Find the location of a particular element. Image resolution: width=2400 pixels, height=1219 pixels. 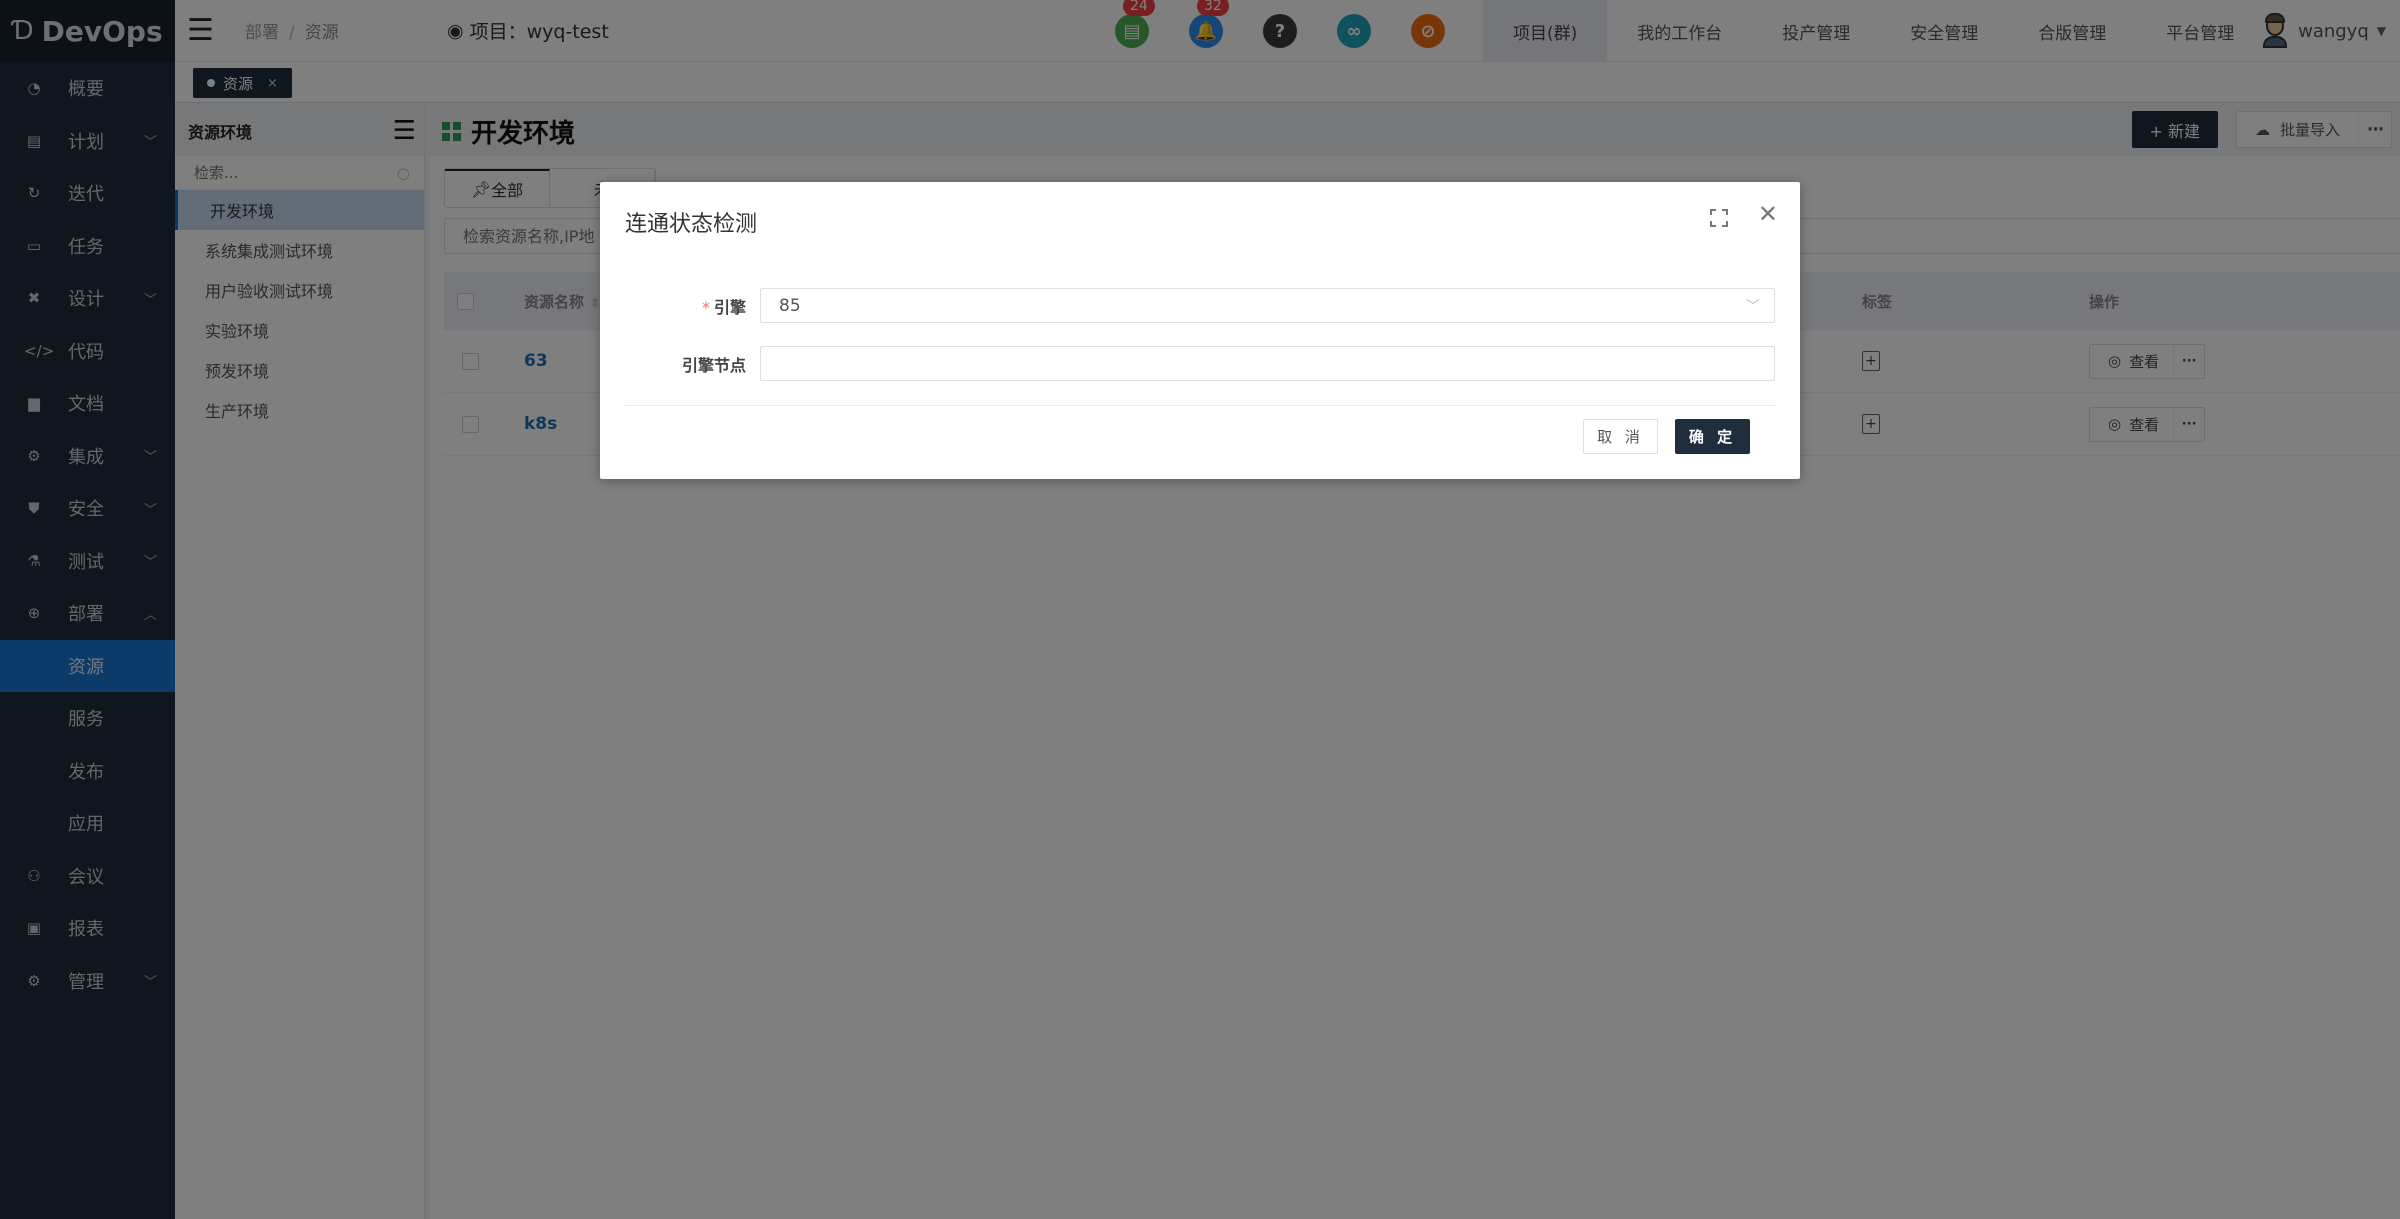

close-icon: ✕ is located at coordinates (1768, 214).